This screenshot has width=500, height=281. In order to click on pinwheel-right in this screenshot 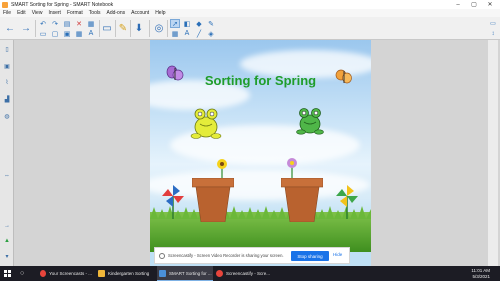, I will do `click(347, 201)`.